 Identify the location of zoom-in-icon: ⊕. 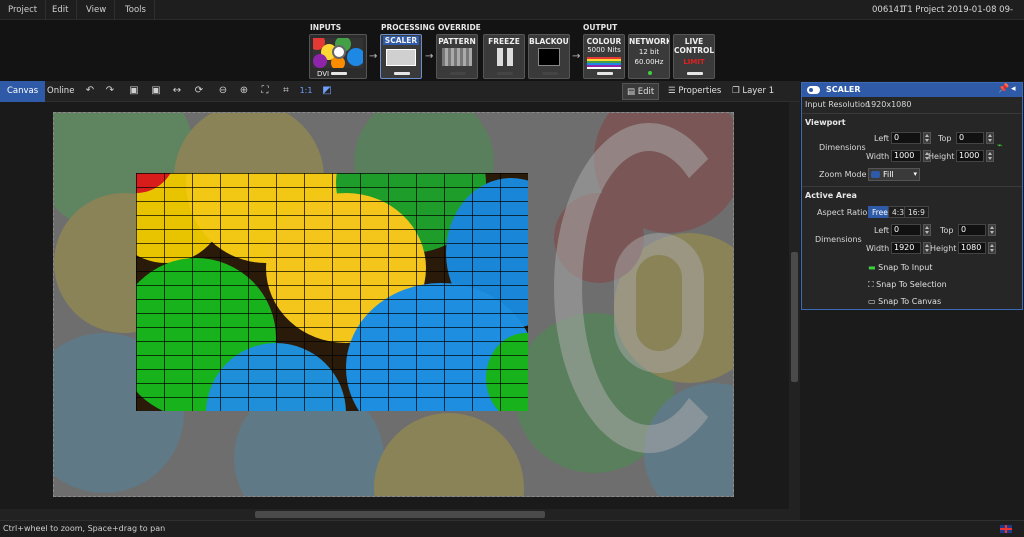
(244, 91).